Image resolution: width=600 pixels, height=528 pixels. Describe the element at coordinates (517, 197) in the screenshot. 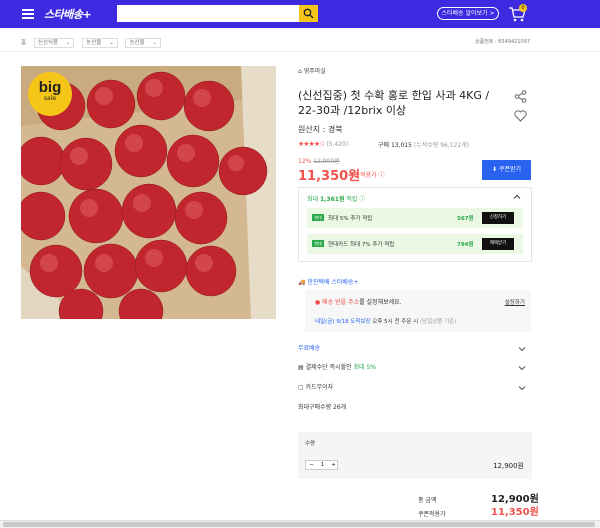

I see `chevron-up-icon` at that location.